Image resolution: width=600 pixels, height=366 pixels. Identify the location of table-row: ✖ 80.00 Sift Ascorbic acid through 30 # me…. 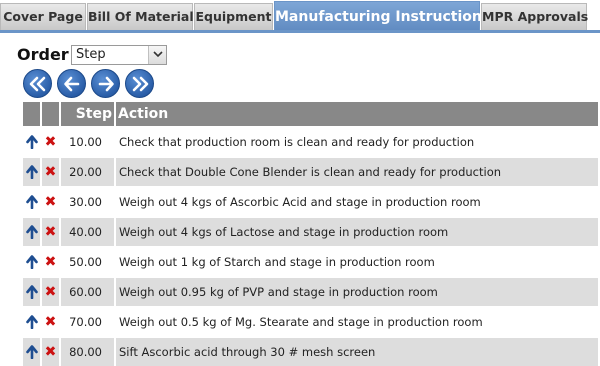
(310, 352).